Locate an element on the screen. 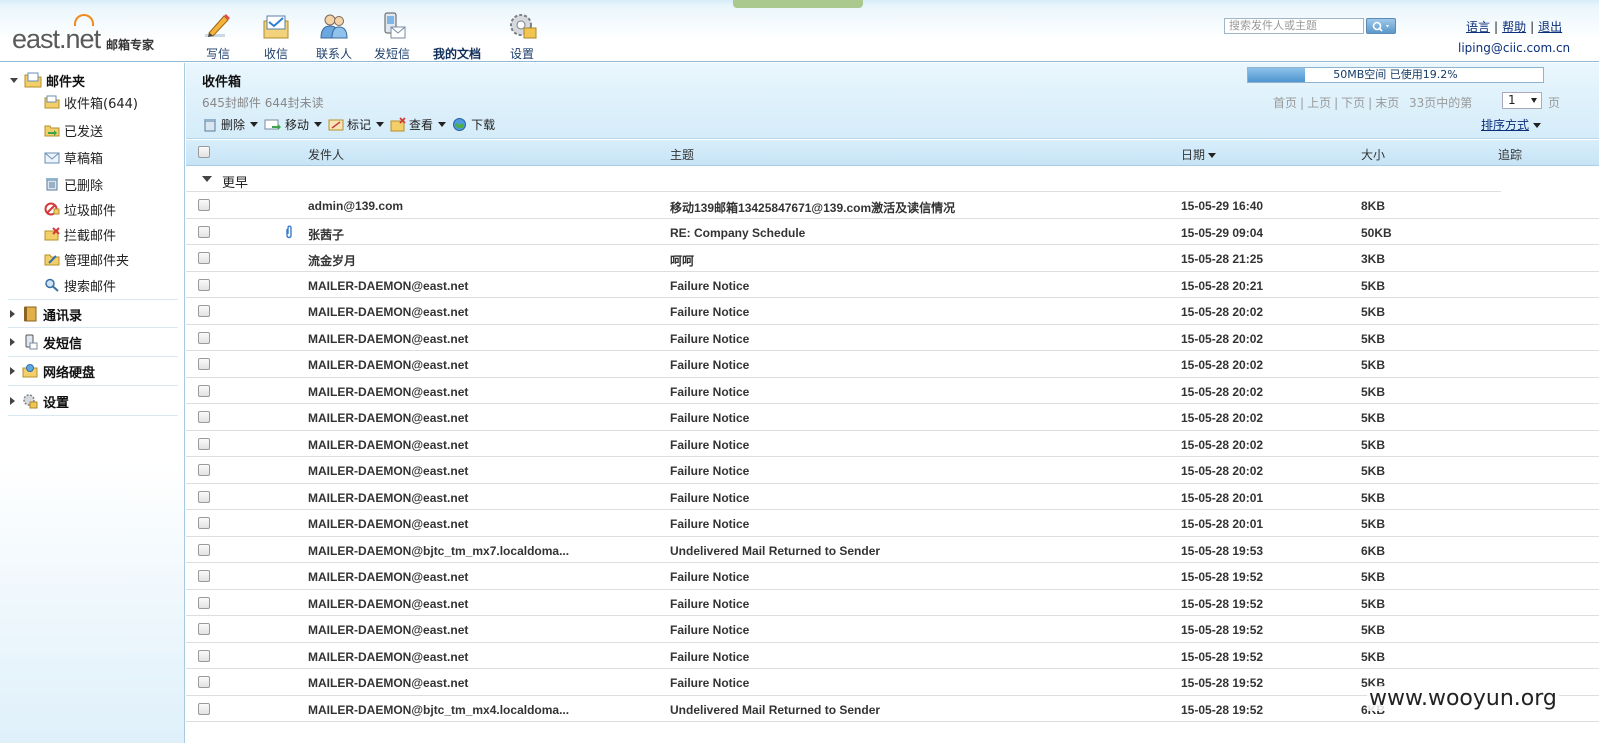 The image size is (1599, 743). nav-inbox: 收信 is located at coordinates (276, 37).